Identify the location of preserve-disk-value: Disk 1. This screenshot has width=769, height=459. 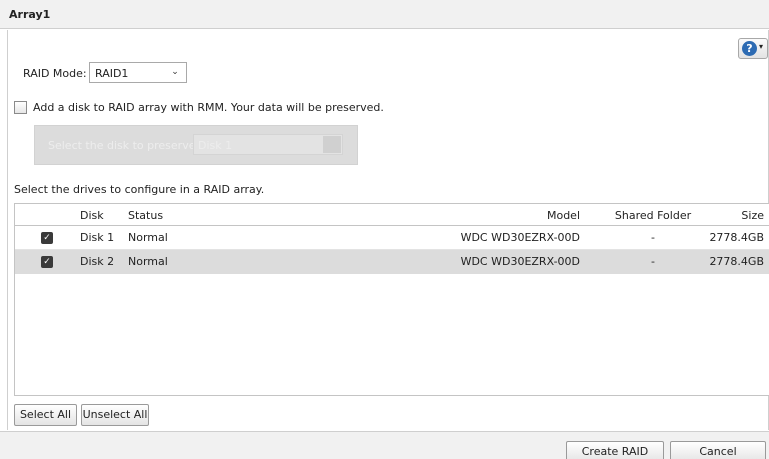
(215, 145).